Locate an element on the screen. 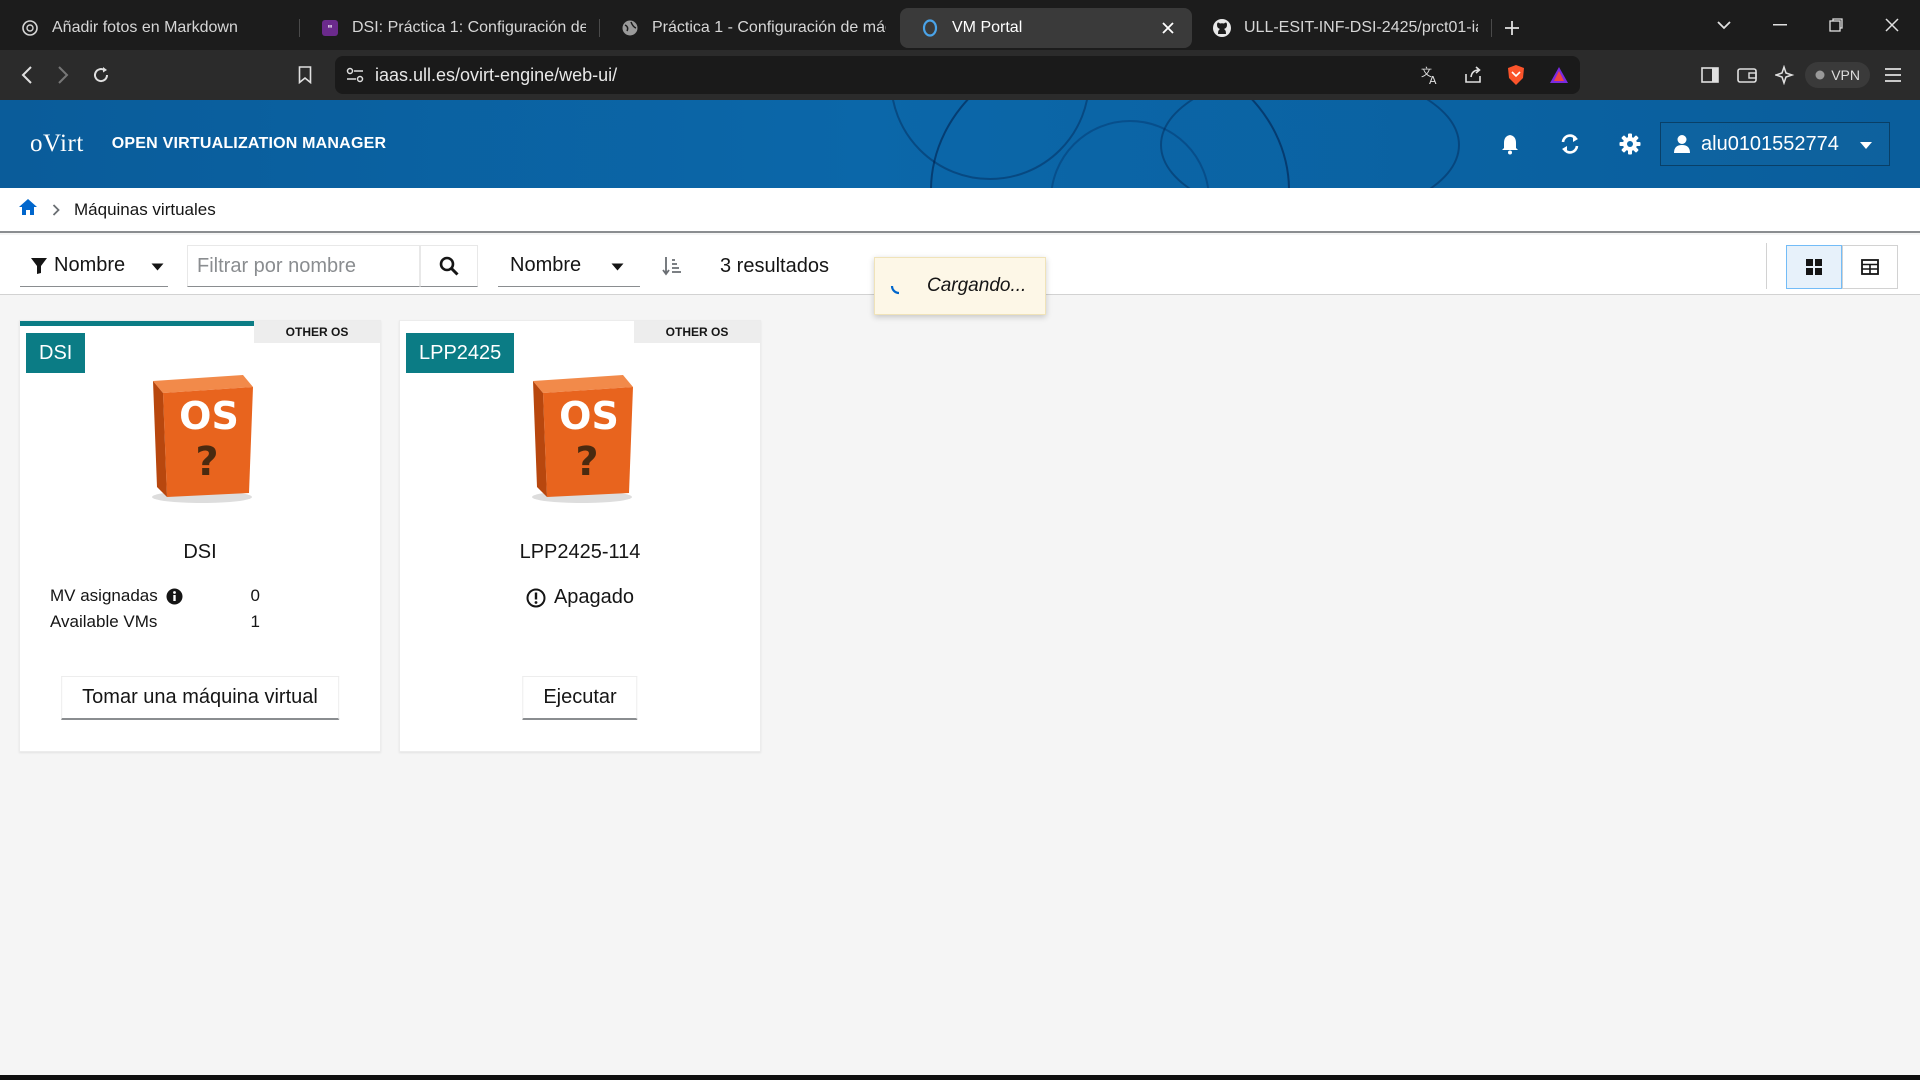  brave-shields-icon is located at coordinates (1515, 75).